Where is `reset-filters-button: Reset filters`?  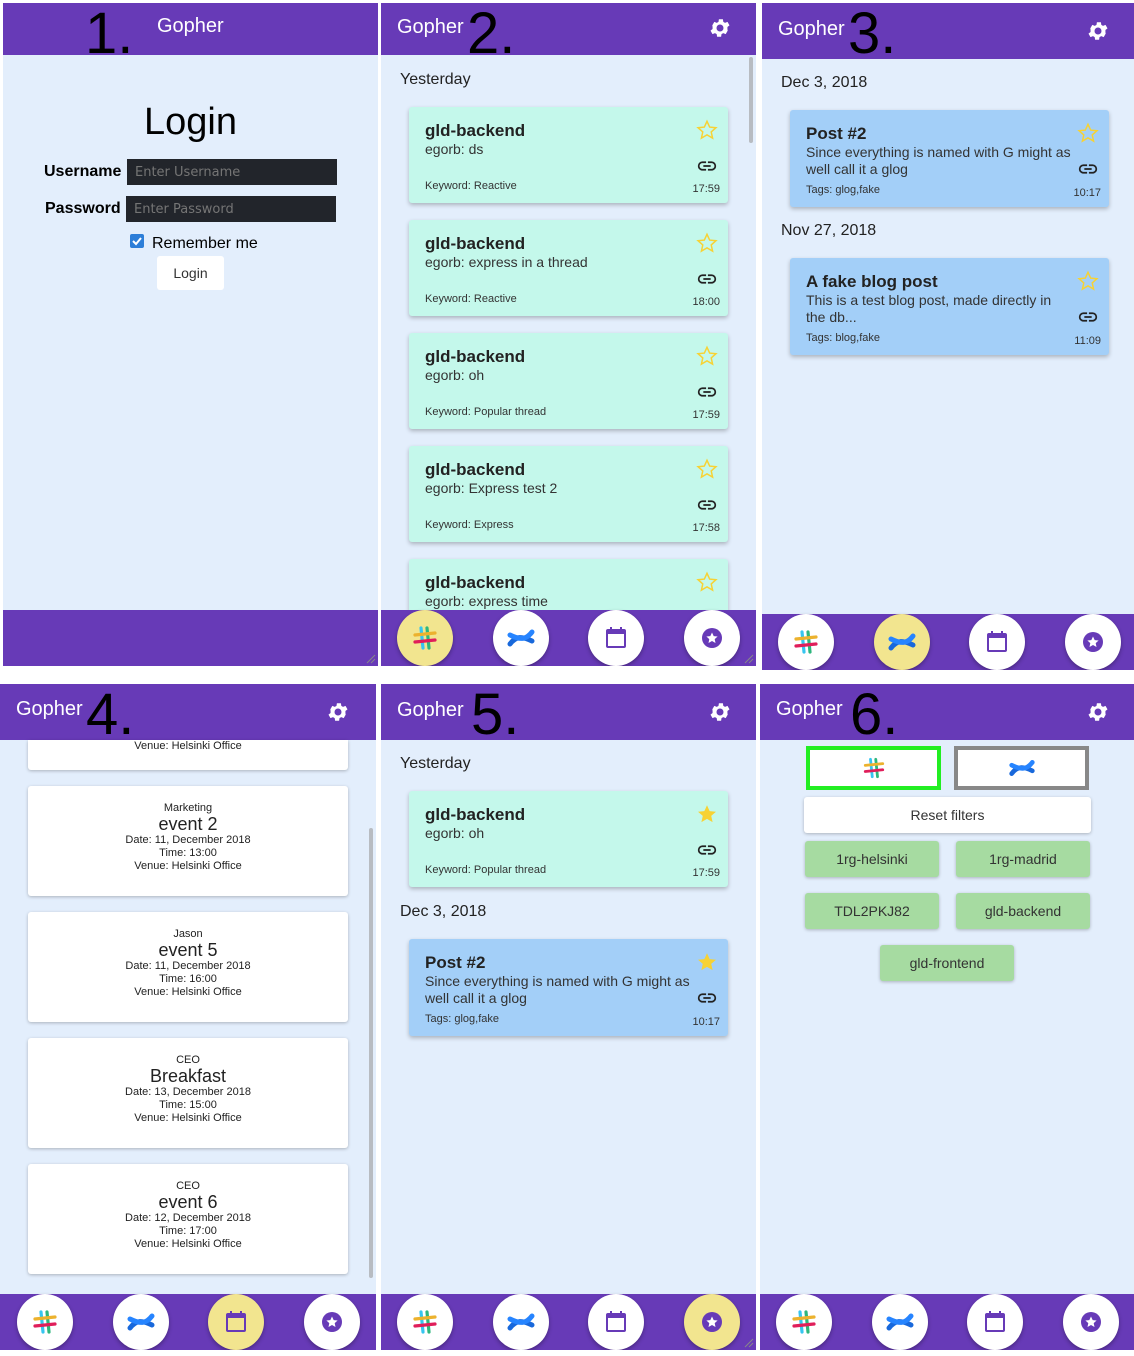 reset-filters-button: Reset filters is located at coordinates (947, 815).